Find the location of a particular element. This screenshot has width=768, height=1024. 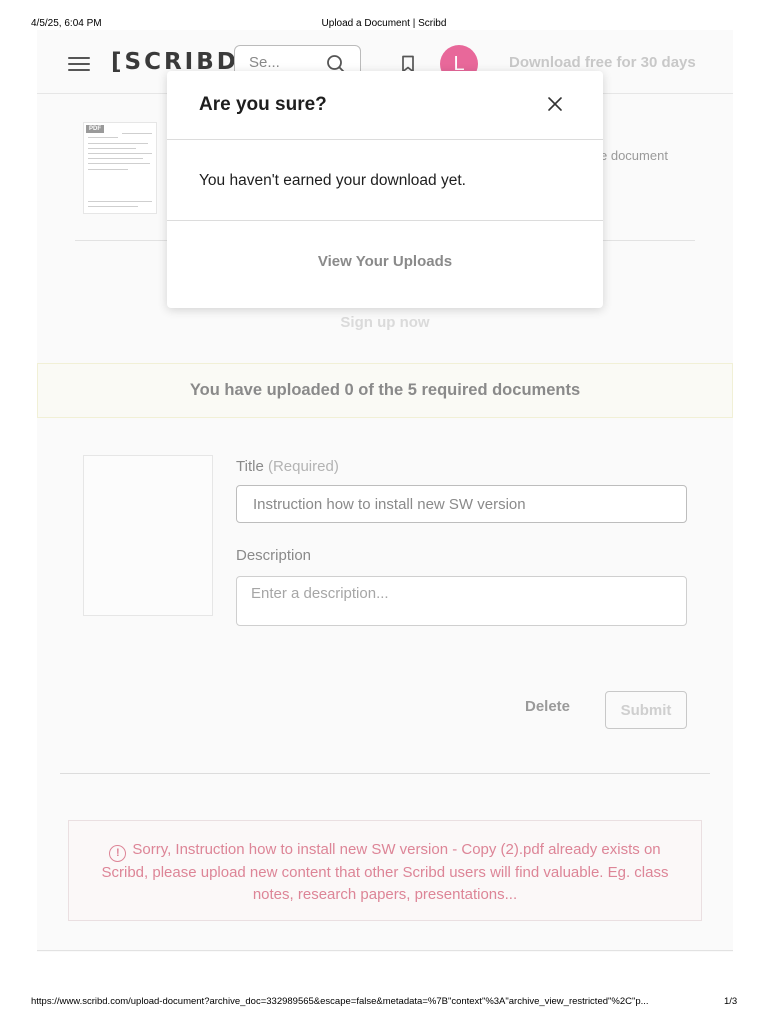

dialog-body: You haven't earned your download yet. is located at coordinates (385, 181).